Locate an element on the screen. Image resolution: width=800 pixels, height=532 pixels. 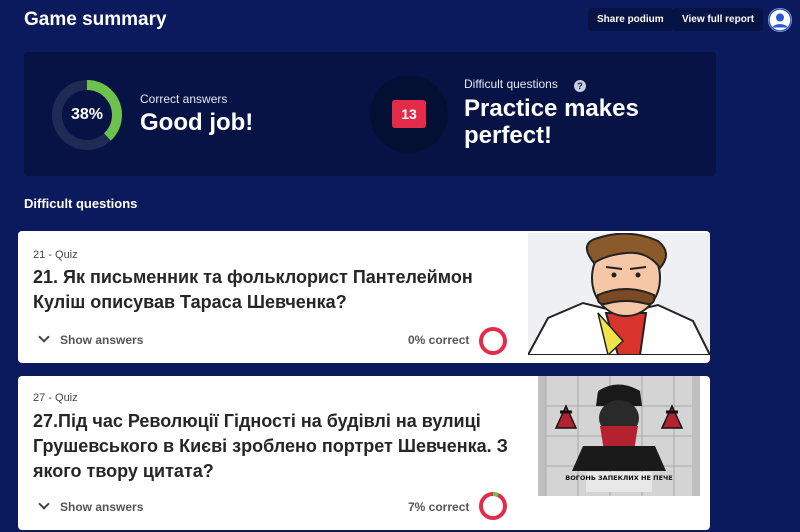
question-meta: 27 - Quiz is located at coordinates (55, 398).